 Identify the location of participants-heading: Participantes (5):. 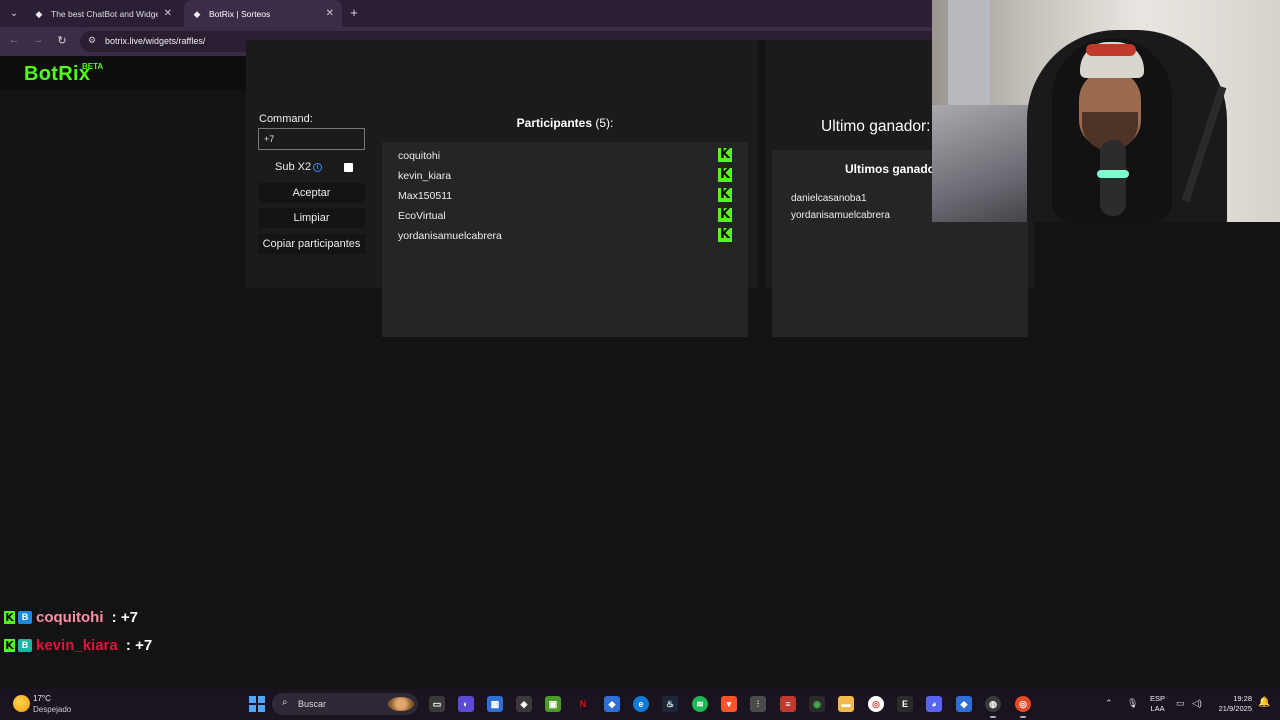
(565, 123).